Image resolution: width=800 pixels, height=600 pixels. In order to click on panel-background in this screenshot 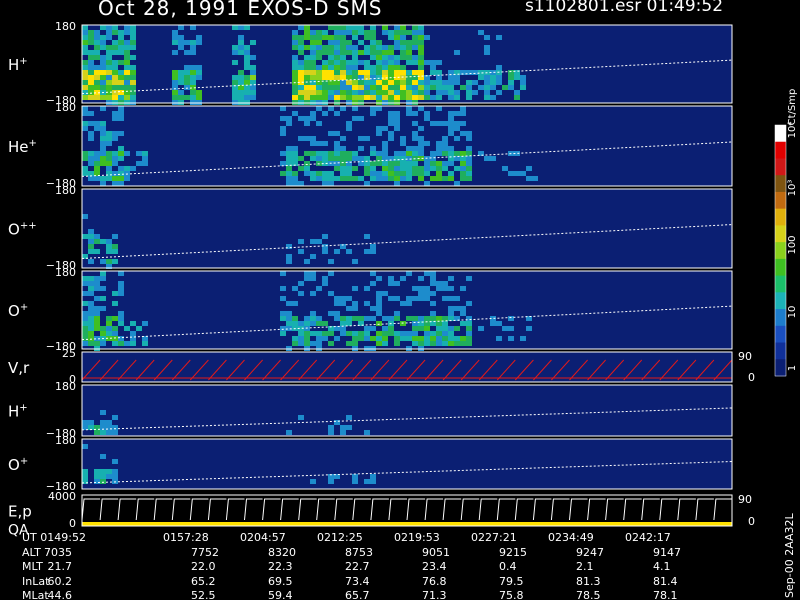, I will do `click(407, 464)`.